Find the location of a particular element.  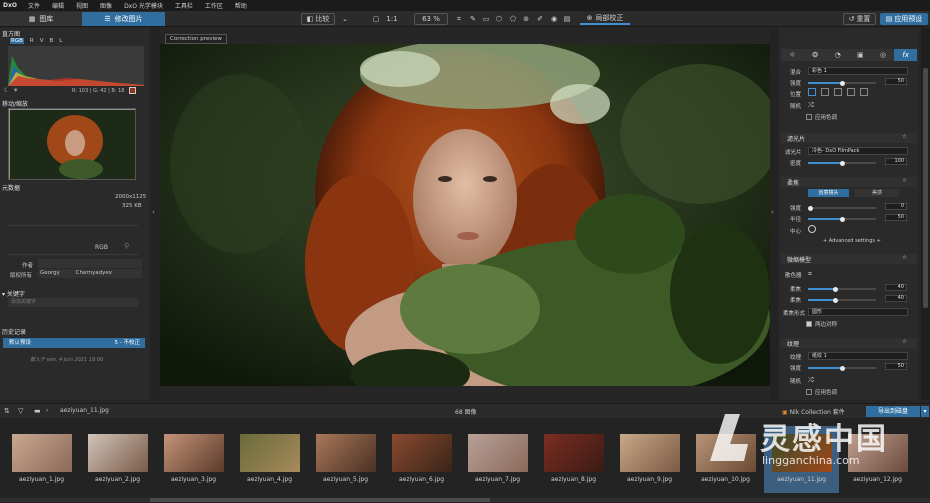

filmstrip-thumb: aeziyuan_2.jpg is located at coordinates (117, 459).